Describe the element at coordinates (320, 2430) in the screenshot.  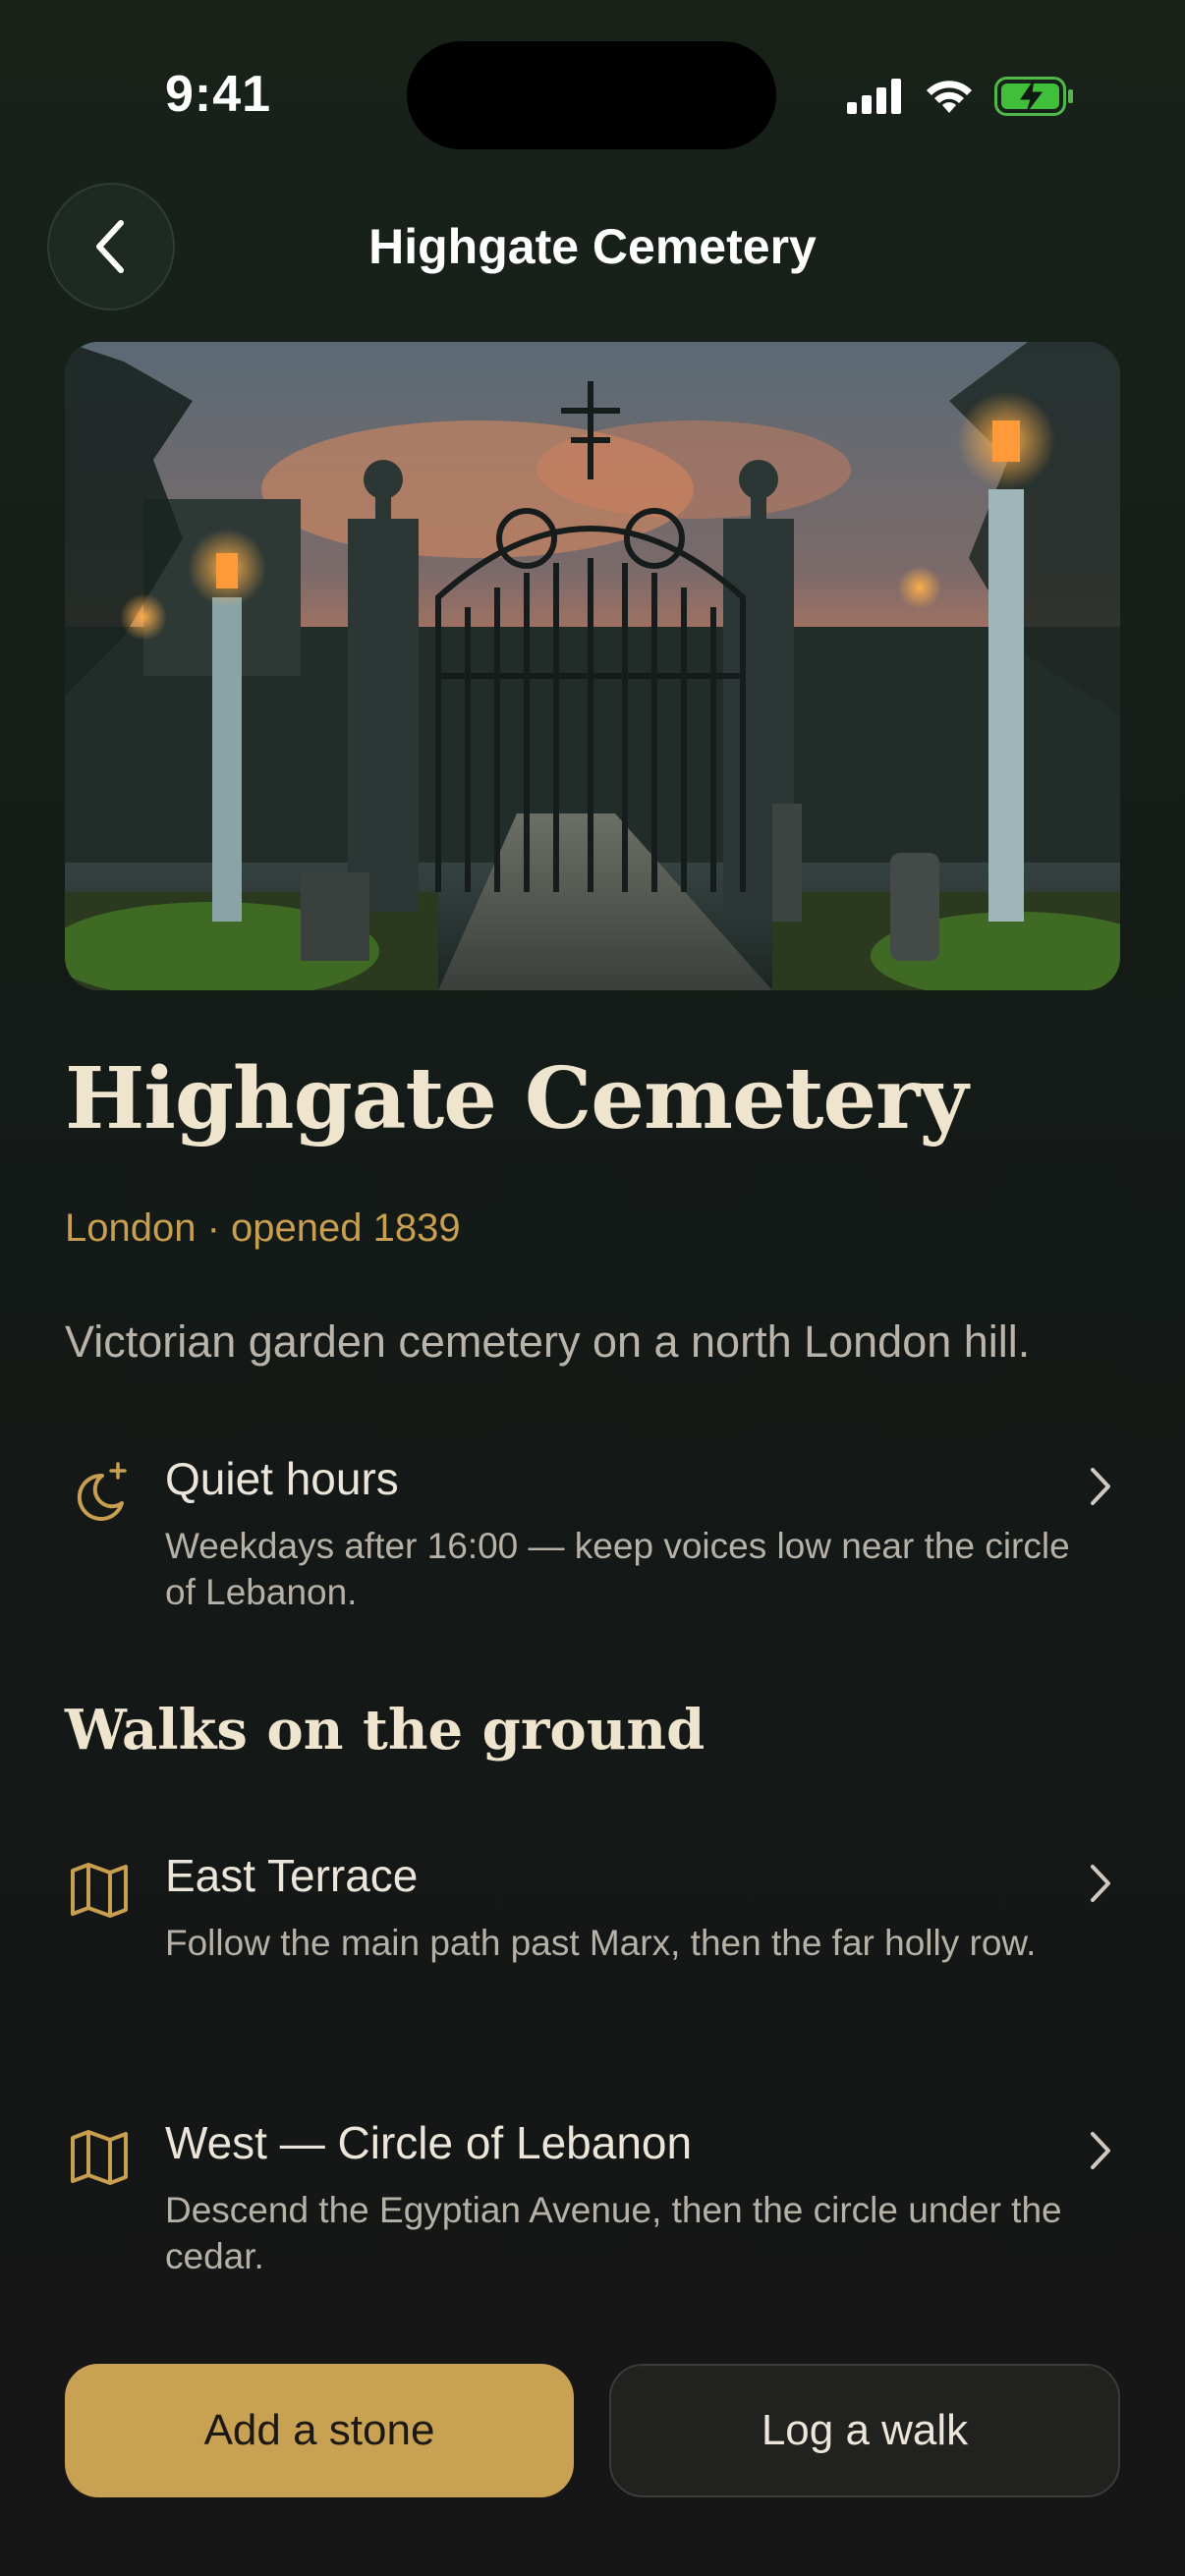
I see `add-stone-button: Add a stone` at that location.